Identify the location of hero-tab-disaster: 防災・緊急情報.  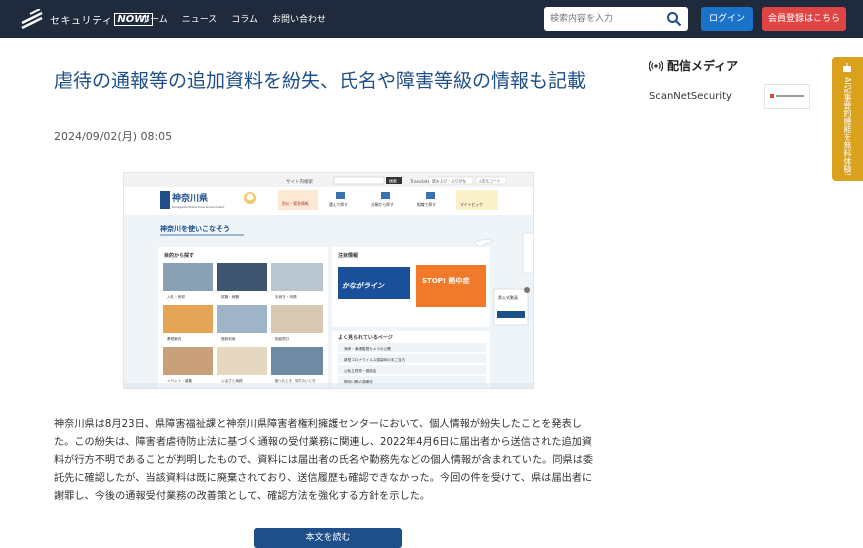
(295, 203).